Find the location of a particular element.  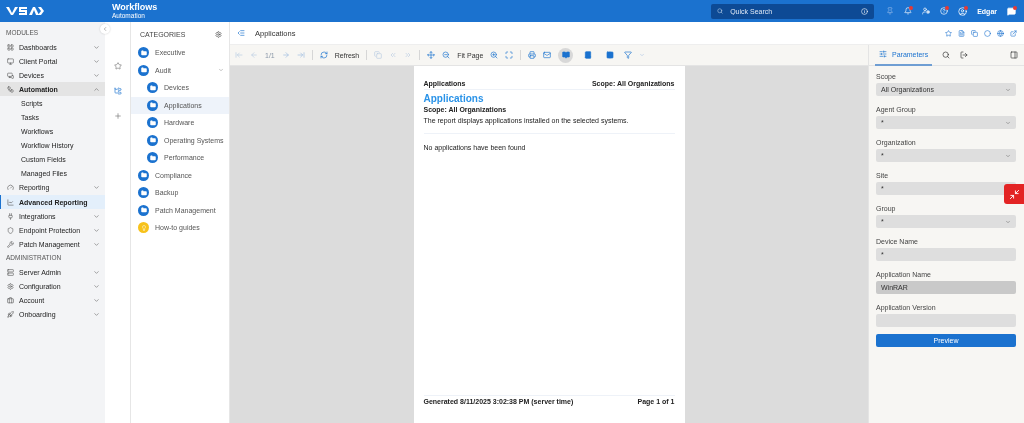

help-icon is located at coordinates (944, 11).